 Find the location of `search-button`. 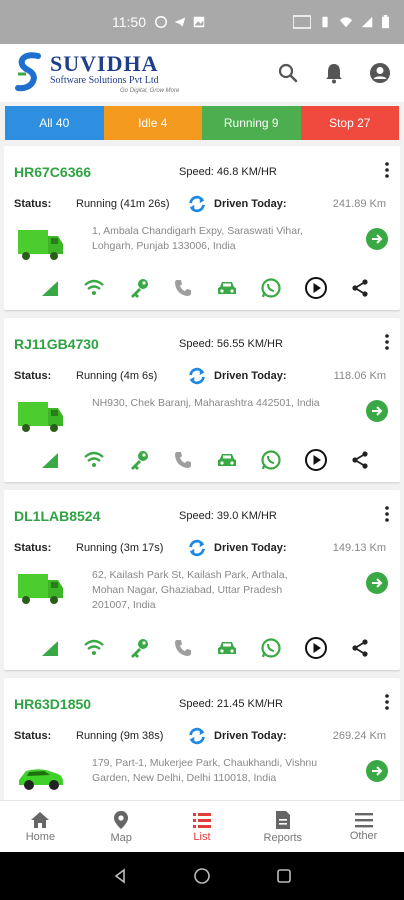

search-button is located at coordinates (288, 73).